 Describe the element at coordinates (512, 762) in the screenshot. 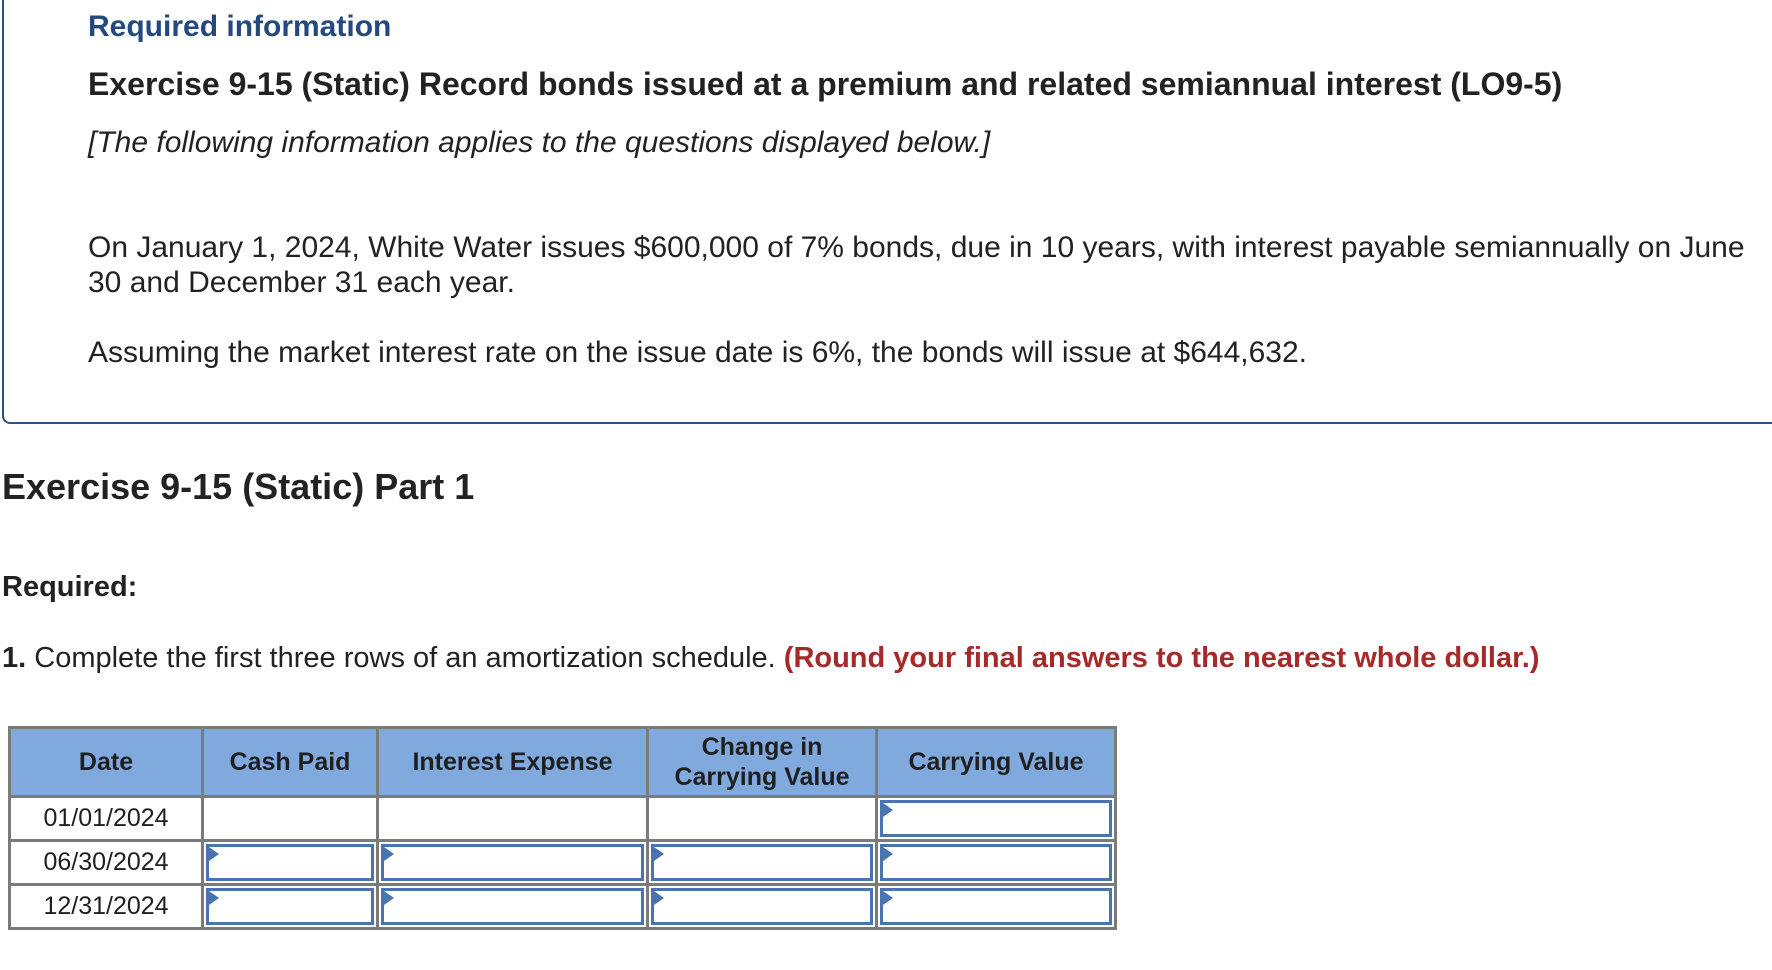

I see `column-header-interest-expense: Interest Expense` at that location.